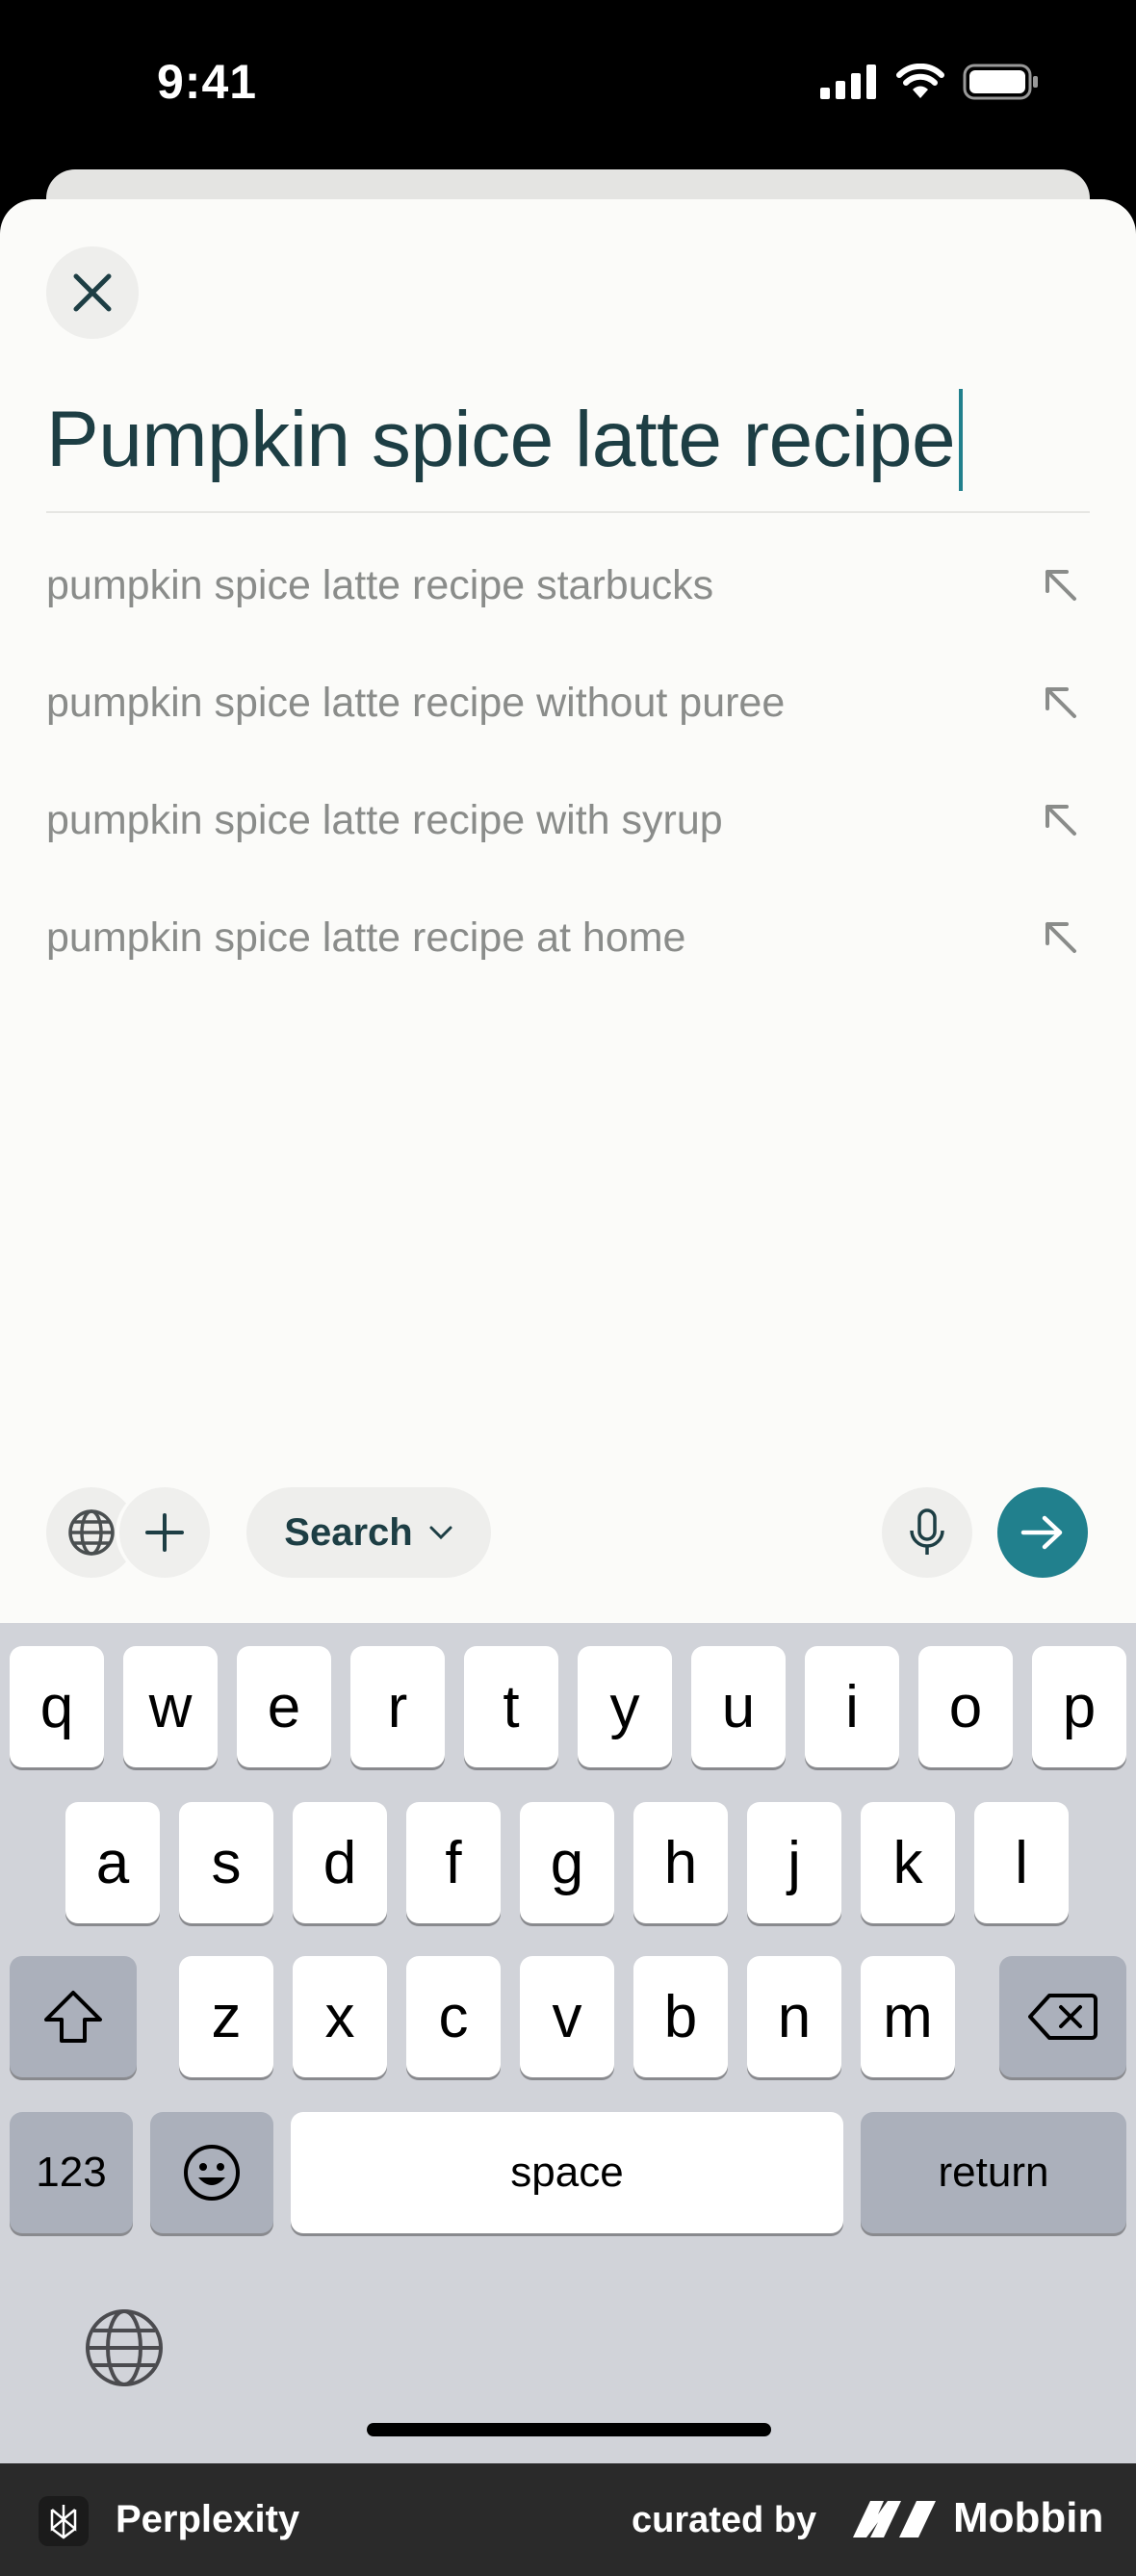 This screenshot has width=1136, height=2576. I want to click on submit-button, so click(1043, 1533).